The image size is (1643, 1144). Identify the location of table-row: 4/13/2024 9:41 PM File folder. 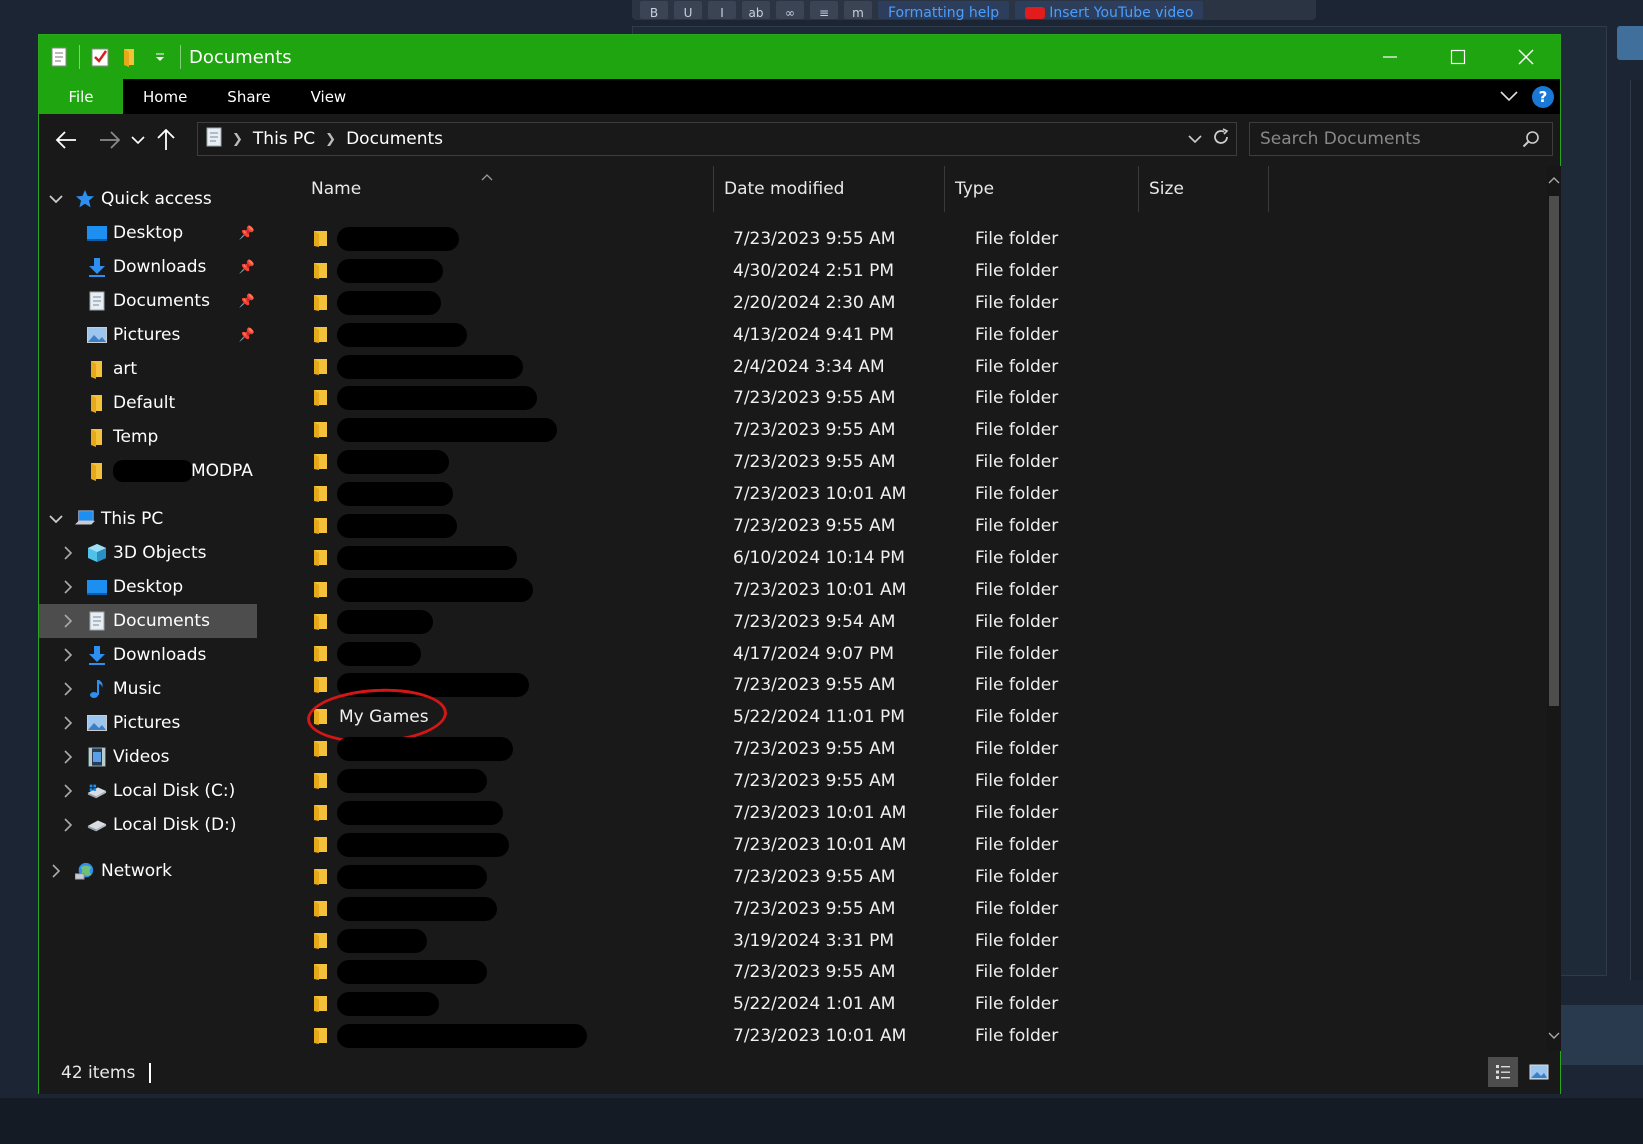
(914, 335).